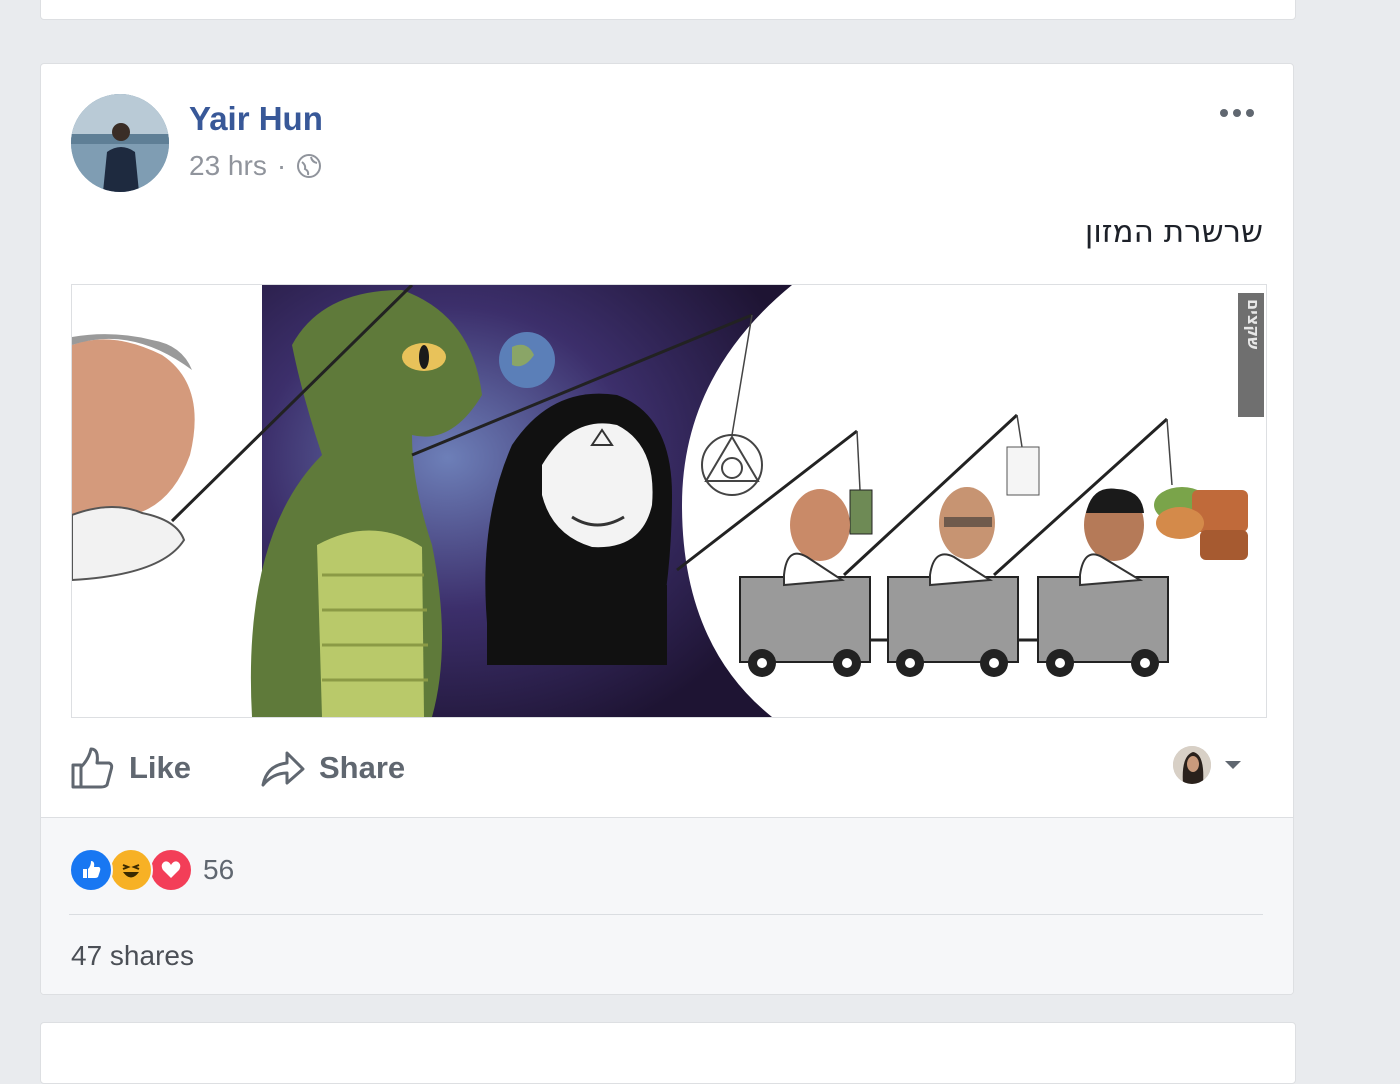 This screenshot has width=1400, height=1084. Describe the element at coordinates (283, 769) in the screenshot. I see `share-arrow-icon` at that location.